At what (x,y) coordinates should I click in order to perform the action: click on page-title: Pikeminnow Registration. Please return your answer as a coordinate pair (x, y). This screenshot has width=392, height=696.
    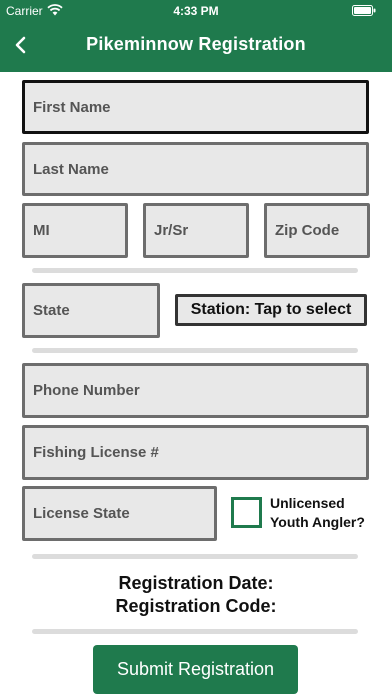
    Looking at the image, I should click on (196, 44).